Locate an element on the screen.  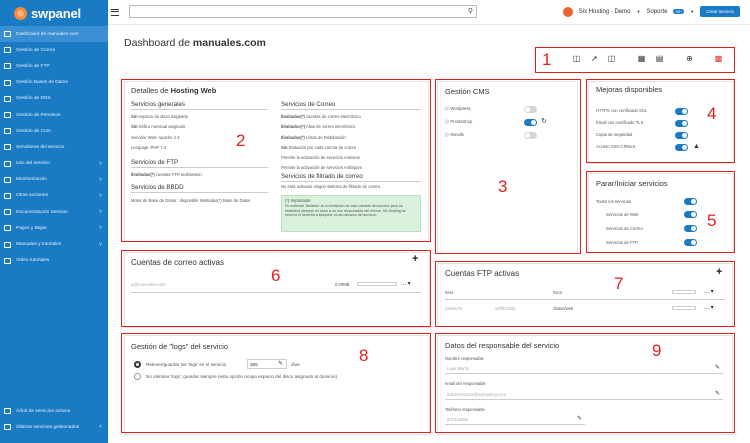
annotation-number: 1 is located at coordinates (547, 59).